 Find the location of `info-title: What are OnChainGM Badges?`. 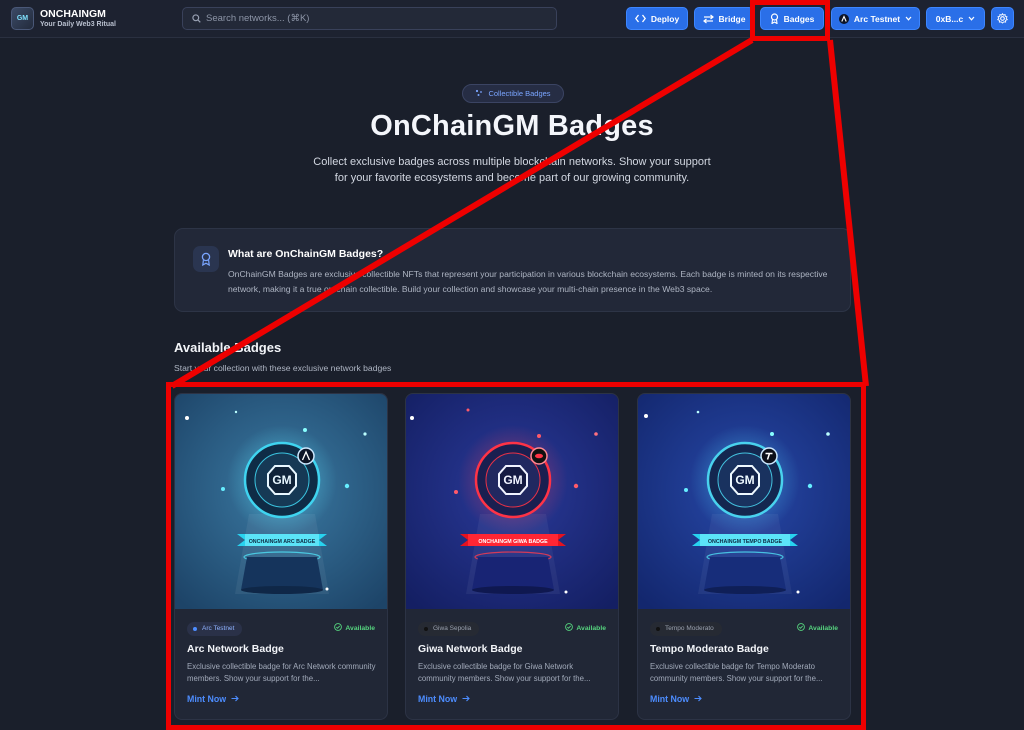

info-title: What are OnChainGM Badges? is located at coordinates (306, 254).